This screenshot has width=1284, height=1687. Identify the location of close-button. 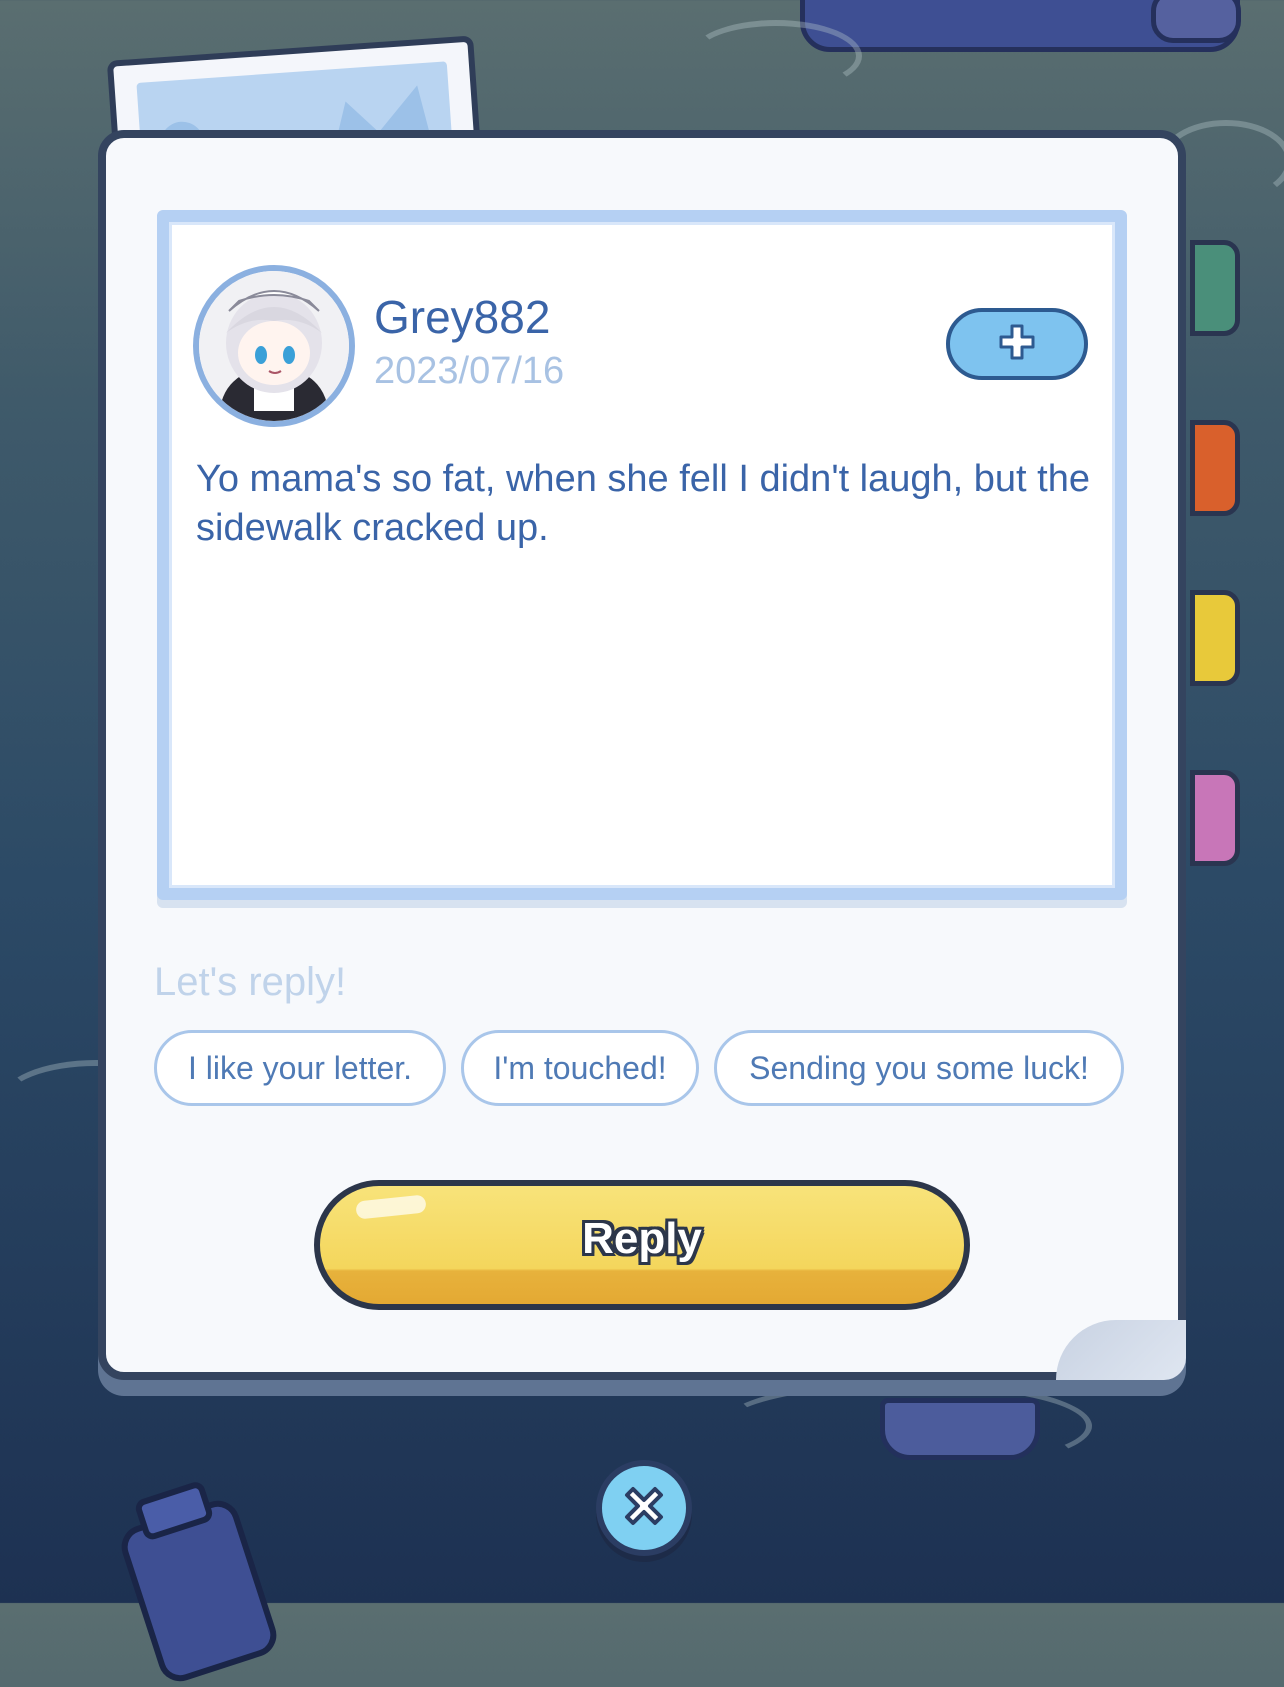
(644, 1508).